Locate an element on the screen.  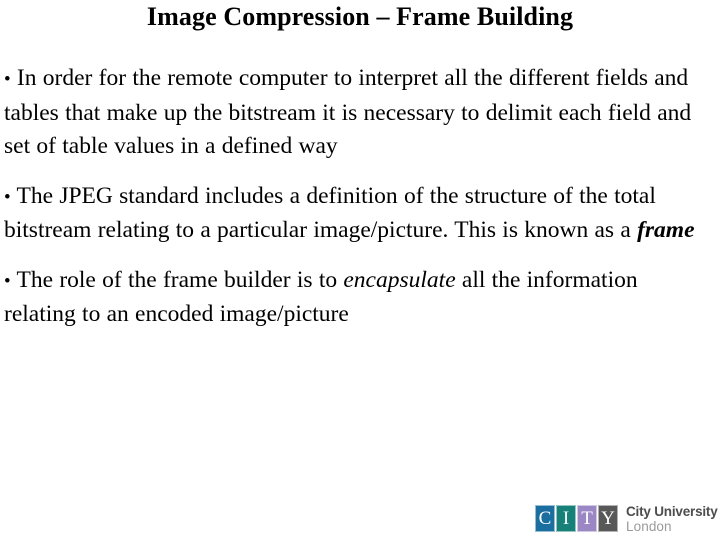
logo-letter-tiles: C I T Y is located at coordinates (577, 518).